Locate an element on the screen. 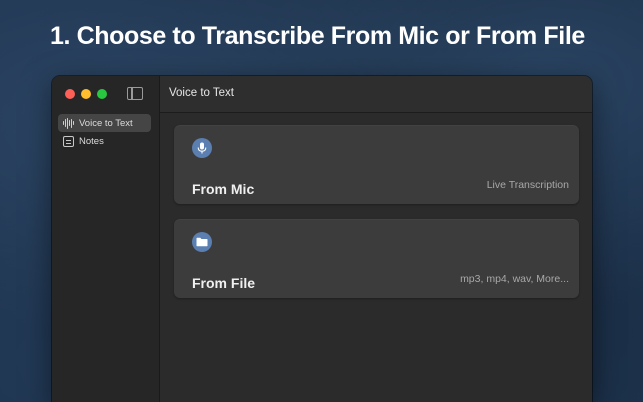 The width and height of the screenshot is (643, 402). folder-icon is located at coordinates (202, 242).